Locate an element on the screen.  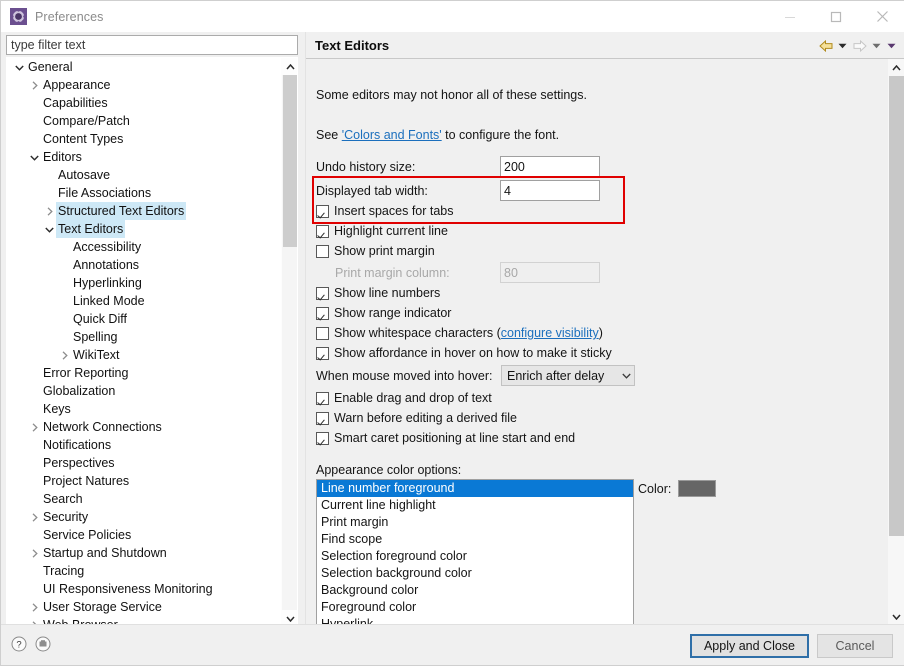
help-circle-icon: ? is located at coordinates (19, 644).